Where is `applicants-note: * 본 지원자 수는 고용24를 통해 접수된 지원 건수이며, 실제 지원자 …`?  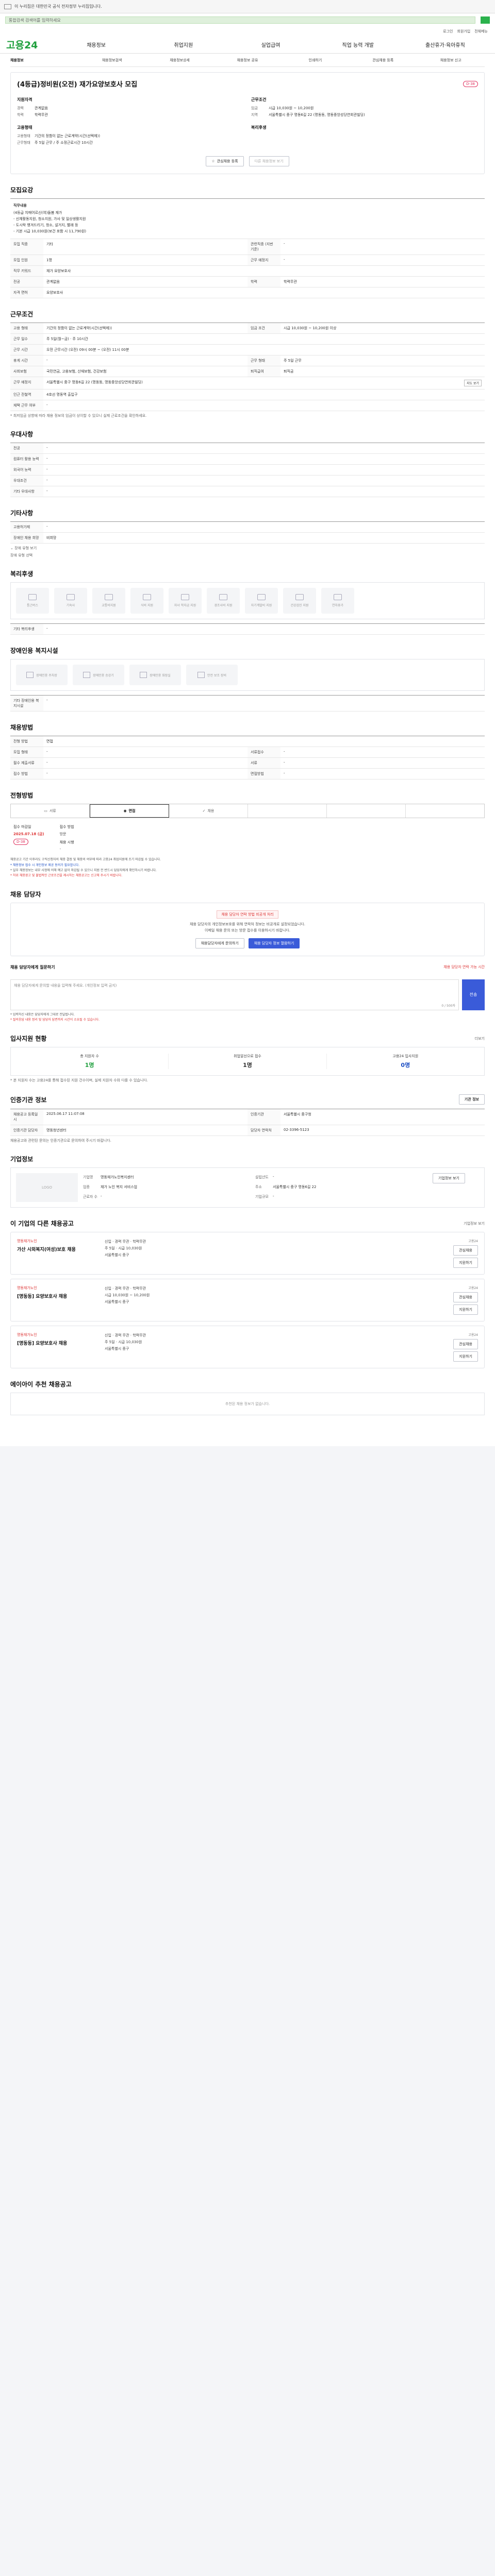
applicants-note: * 본 지원자 수는 고용24를 통해 접수된 지원 건수이며, 실제 지원자 … is located at coordinates (79, 1081).